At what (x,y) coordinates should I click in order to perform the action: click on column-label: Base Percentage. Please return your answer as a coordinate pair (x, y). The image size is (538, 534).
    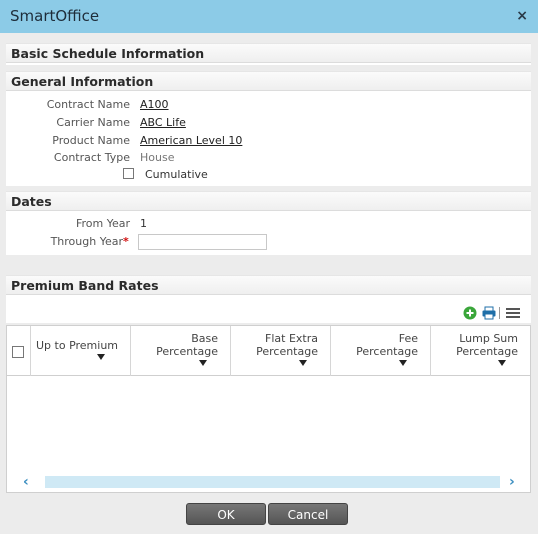
    Looking at the image, I should click on (187, 345).